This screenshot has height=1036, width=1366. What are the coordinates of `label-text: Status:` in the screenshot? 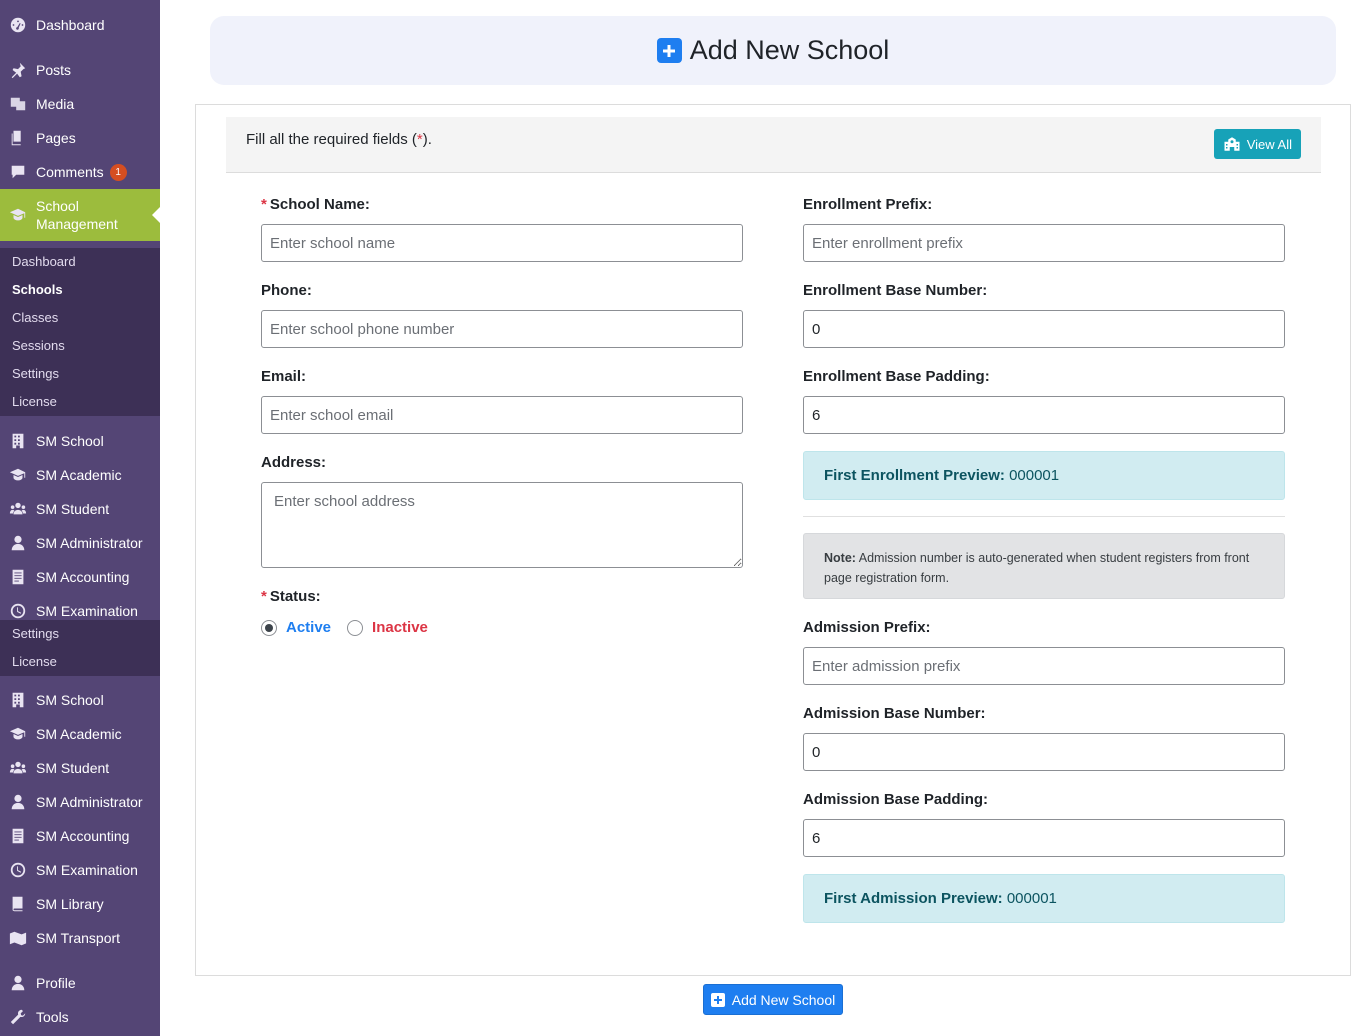 It's located at (295, 596).